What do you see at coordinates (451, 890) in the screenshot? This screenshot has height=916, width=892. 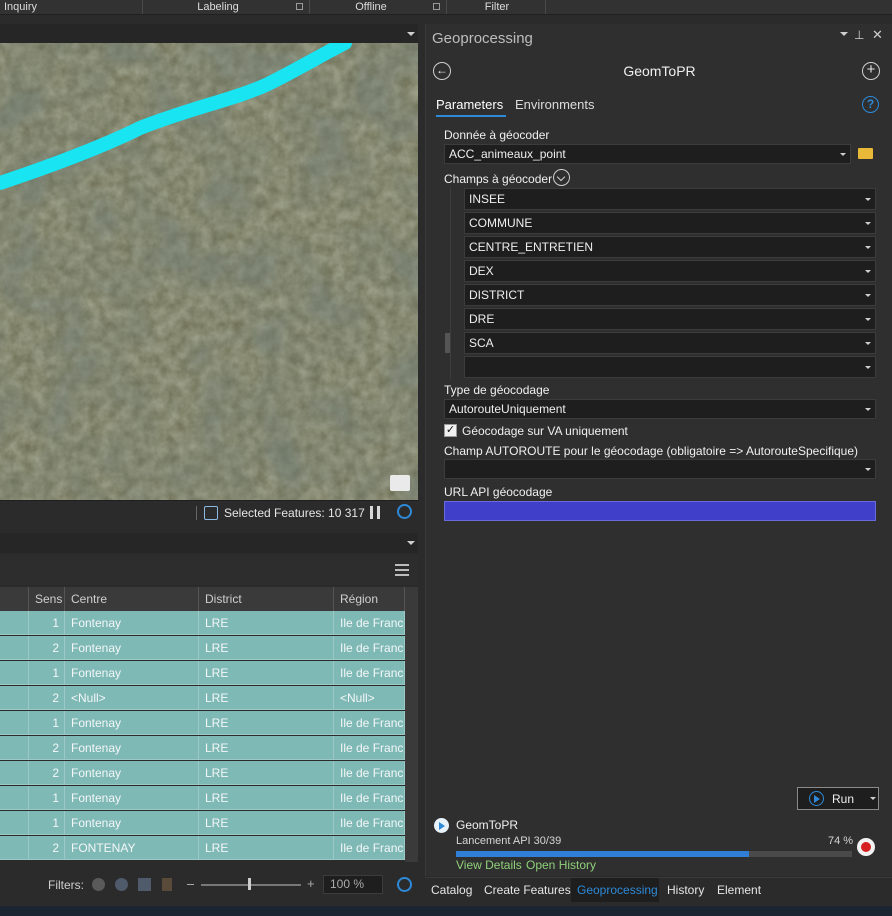 I see `tab-catalog: Catalog` at bounding box center [451, 890].